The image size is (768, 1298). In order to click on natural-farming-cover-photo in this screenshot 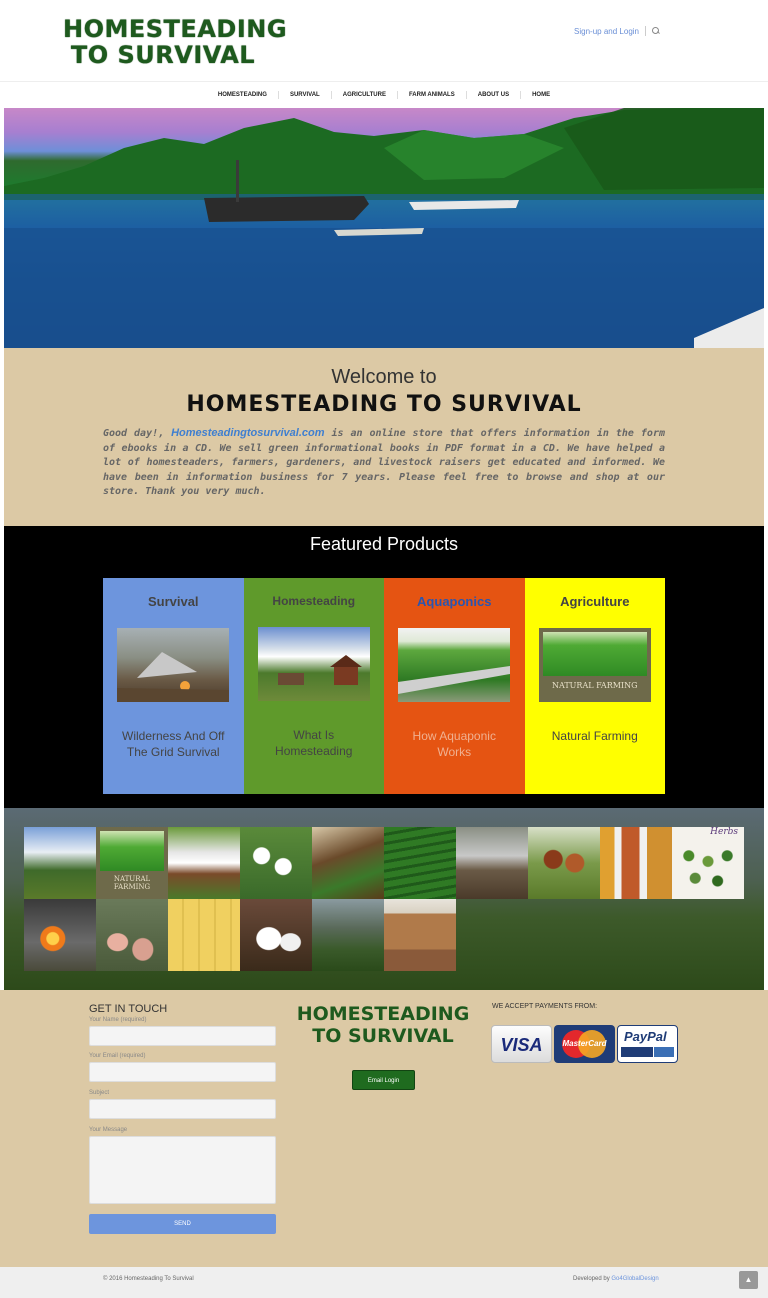, I will do `click(594, 654)`.